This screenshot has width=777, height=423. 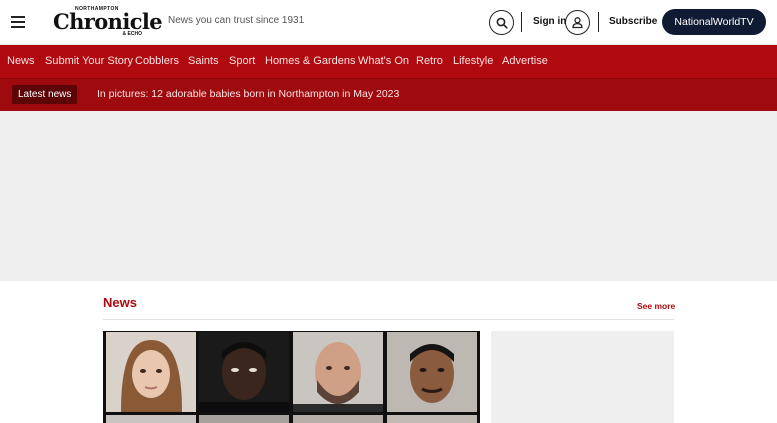 I want to click on section-divider, so click(x=388, y=319).